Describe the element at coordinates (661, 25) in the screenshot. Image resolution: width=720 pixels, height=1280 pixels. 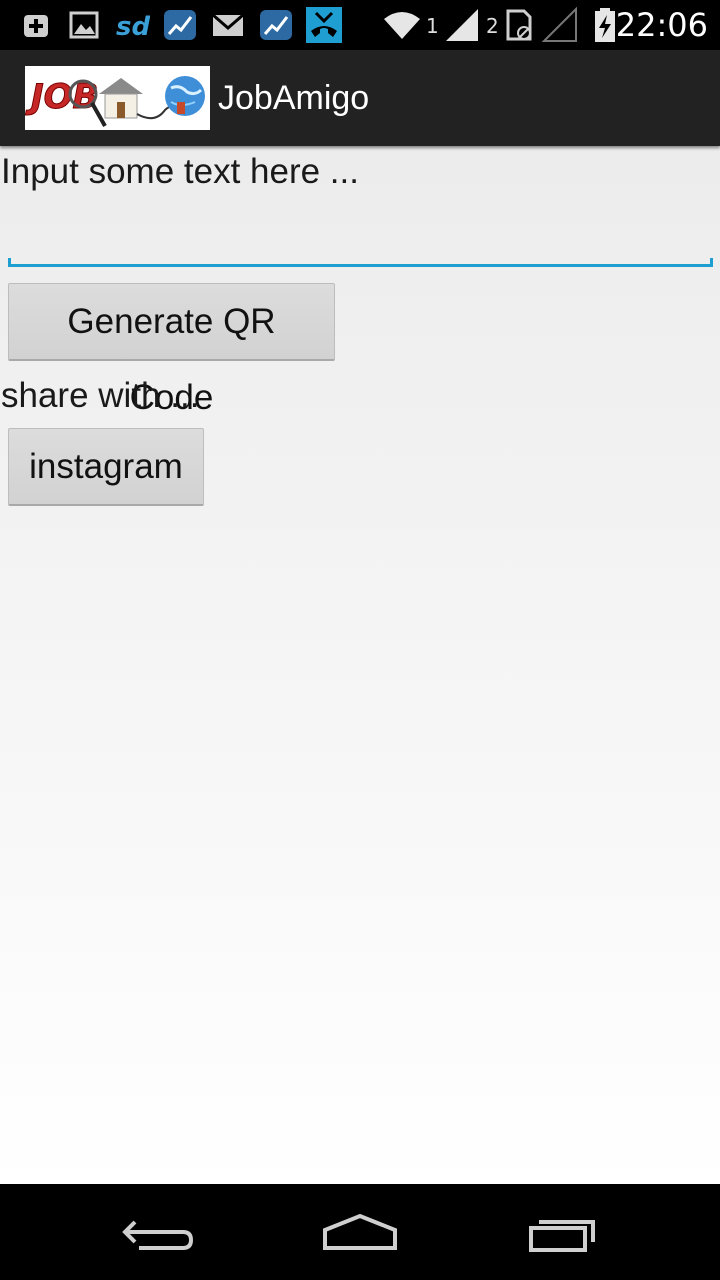
I see `clock: 22:06` at that location.